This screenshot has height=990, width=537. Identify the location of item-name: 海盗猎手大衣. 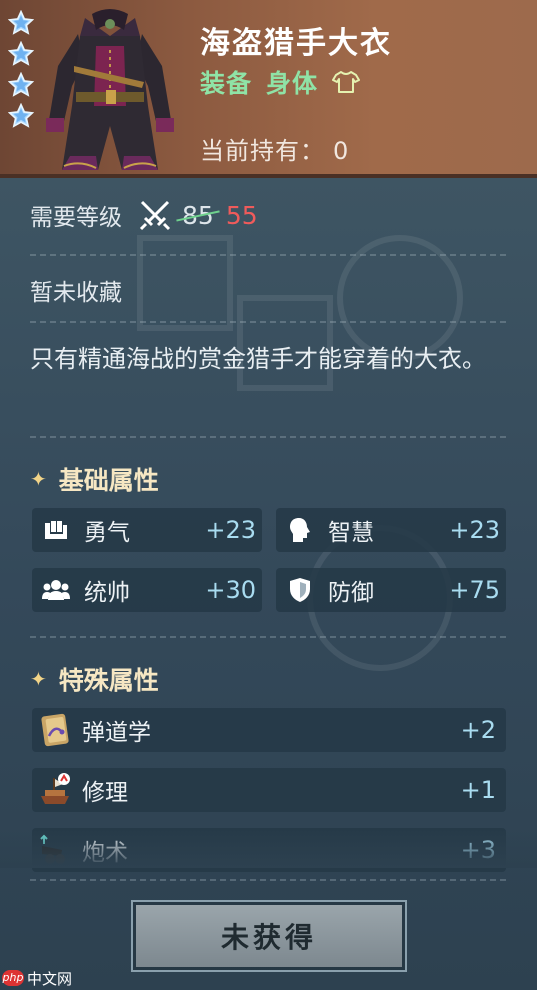
(296, 43).